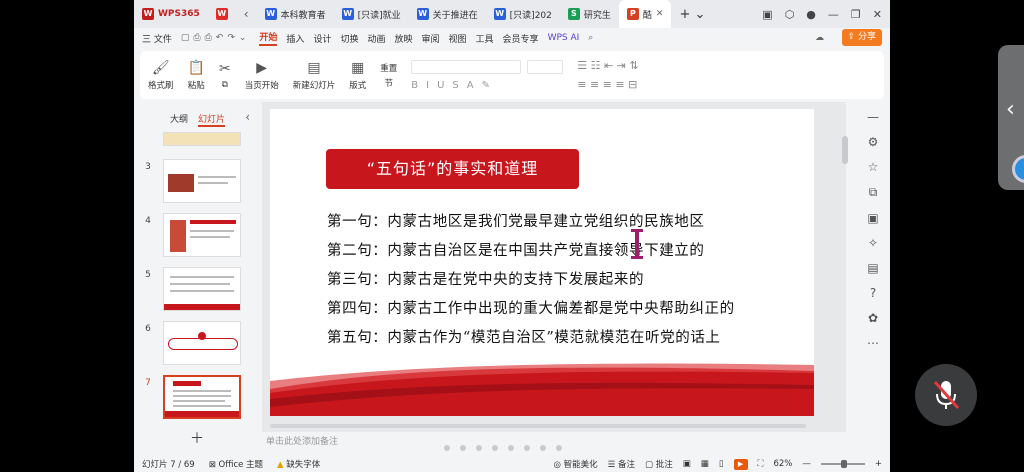  I want to click on mute-mic-button, so click(946, 395).